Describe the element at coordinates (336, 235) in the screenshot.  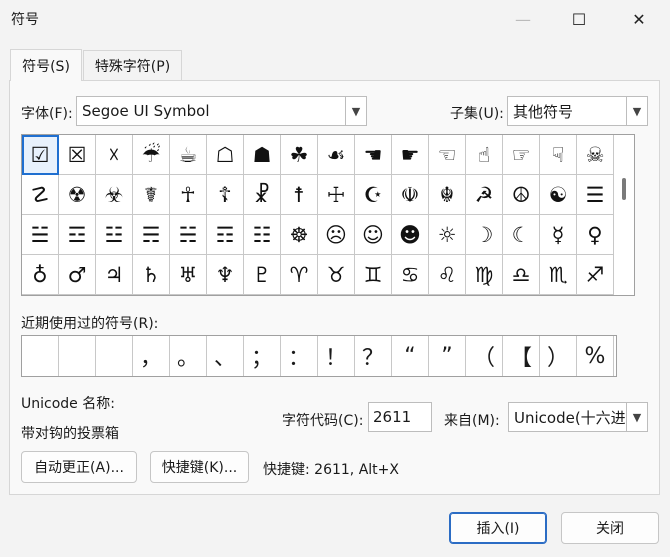
I see `symbol-cell: ☹` at that location.